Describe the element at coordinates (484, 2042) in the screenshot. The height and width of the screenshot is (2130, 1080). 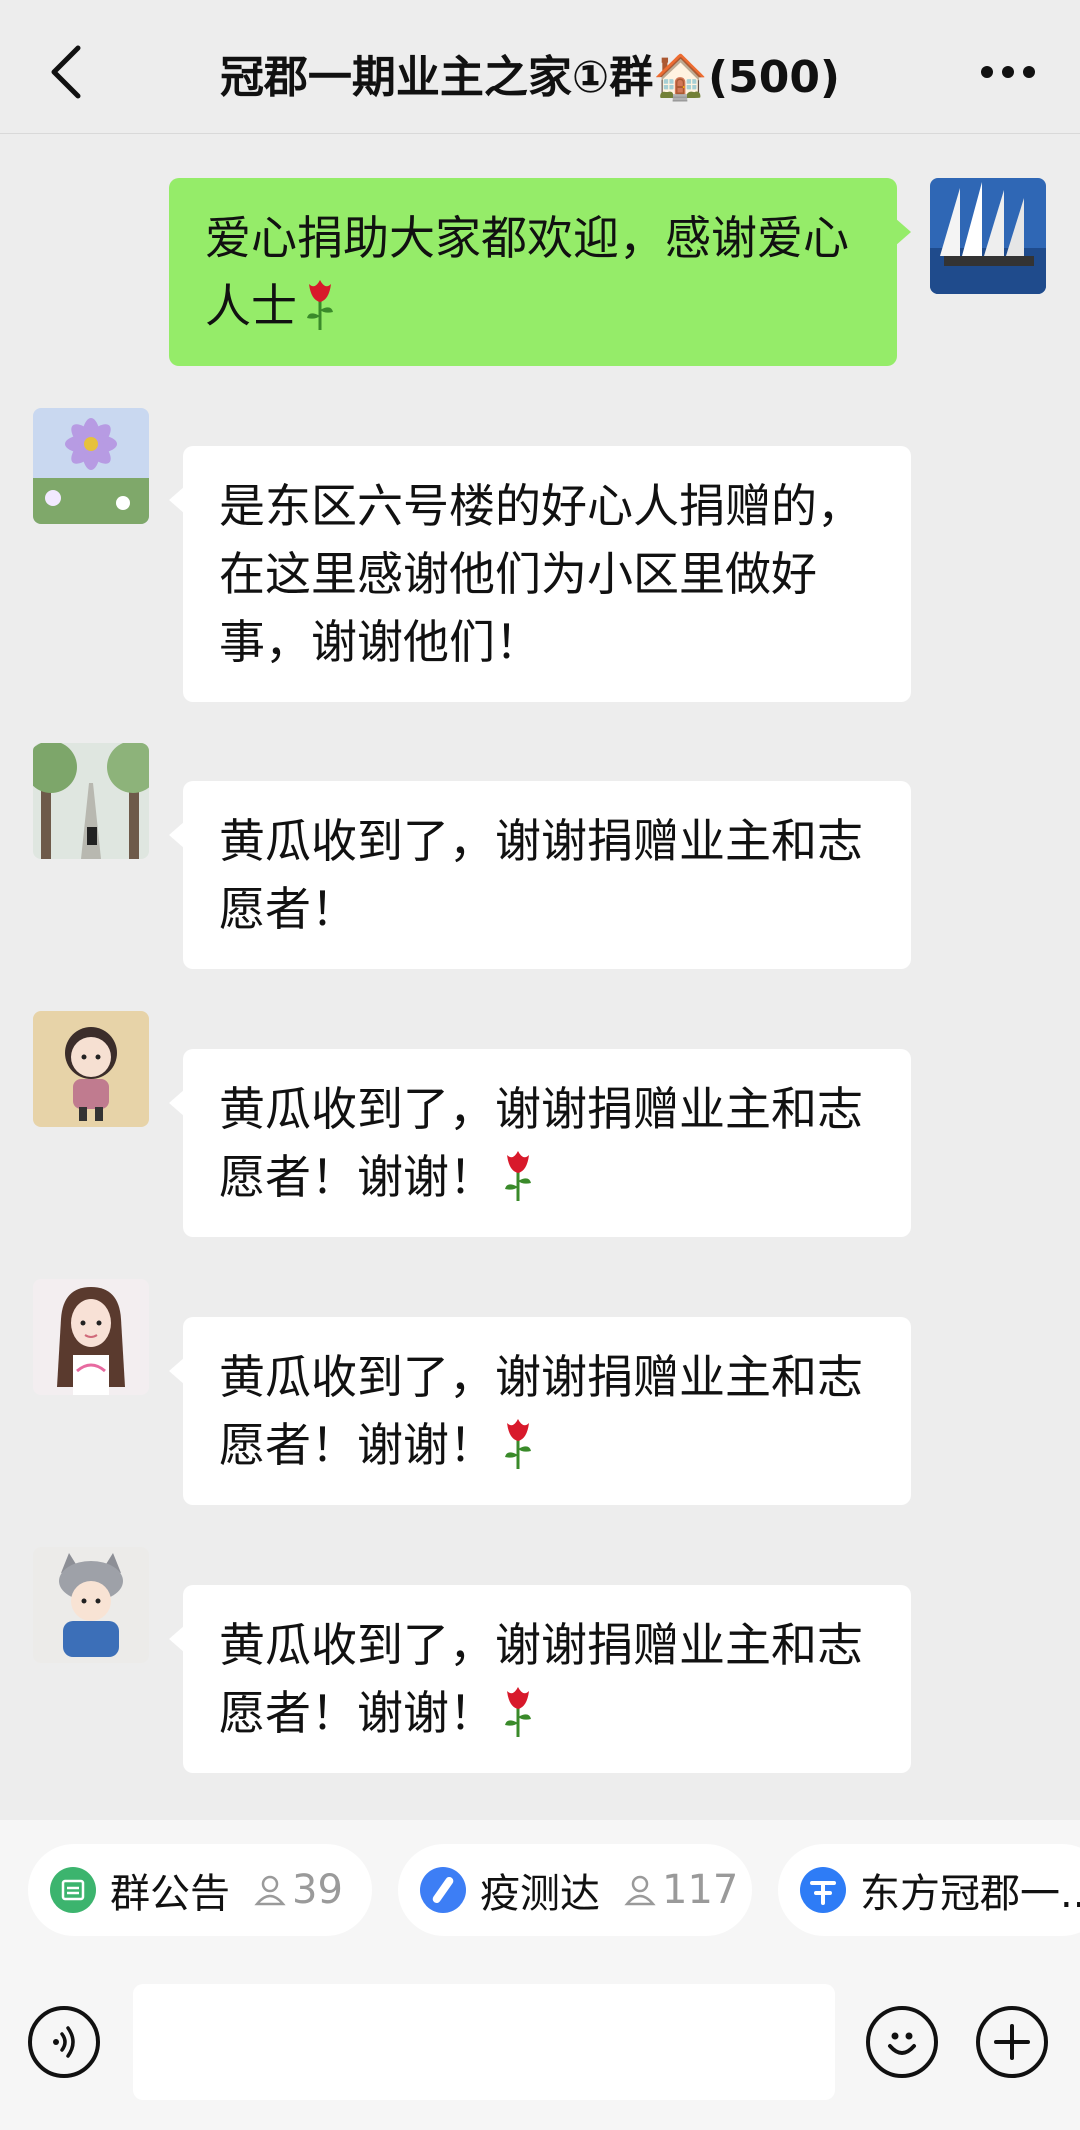
I see `message-input` at that location.